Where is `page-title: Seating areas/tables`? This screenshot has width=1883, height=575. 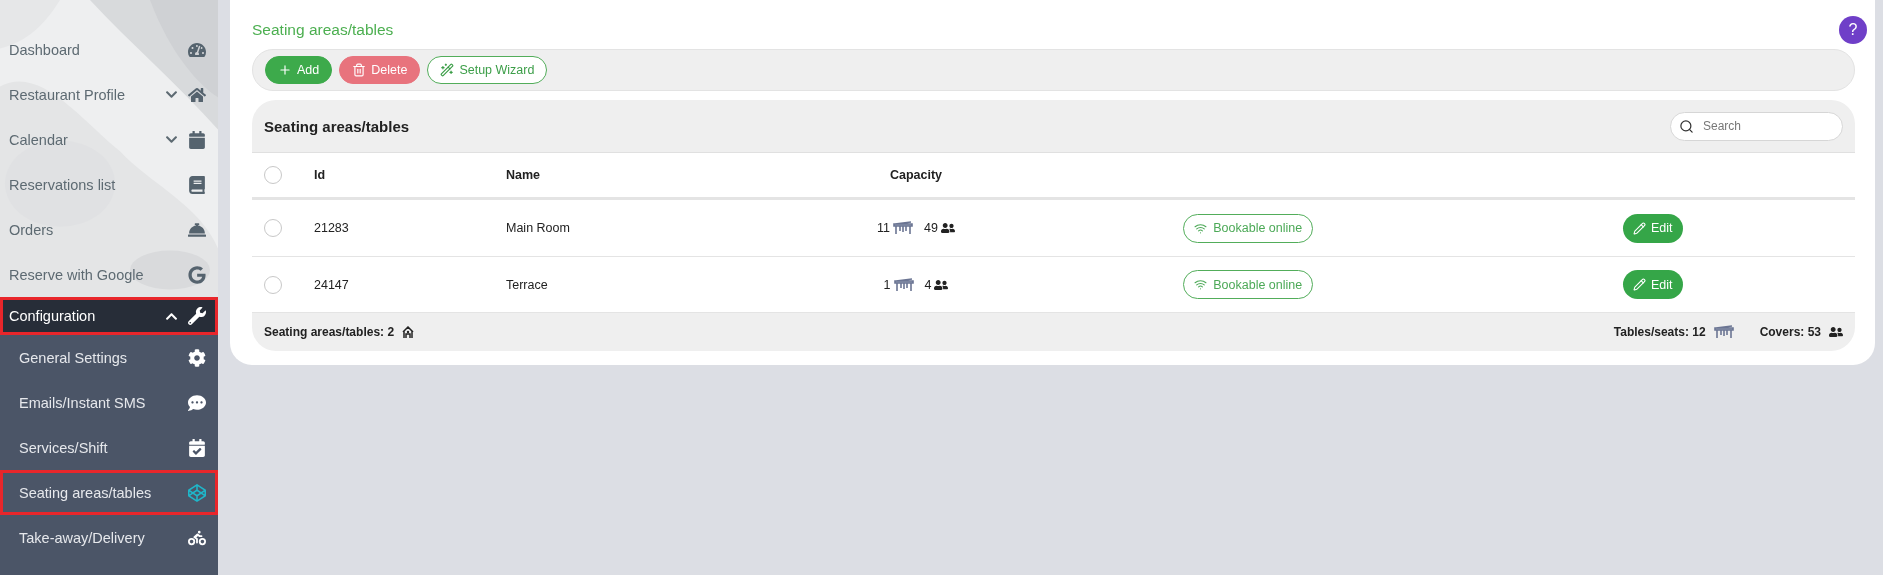
page-title: Seating areas/tables is located at coordinates (323, 30).